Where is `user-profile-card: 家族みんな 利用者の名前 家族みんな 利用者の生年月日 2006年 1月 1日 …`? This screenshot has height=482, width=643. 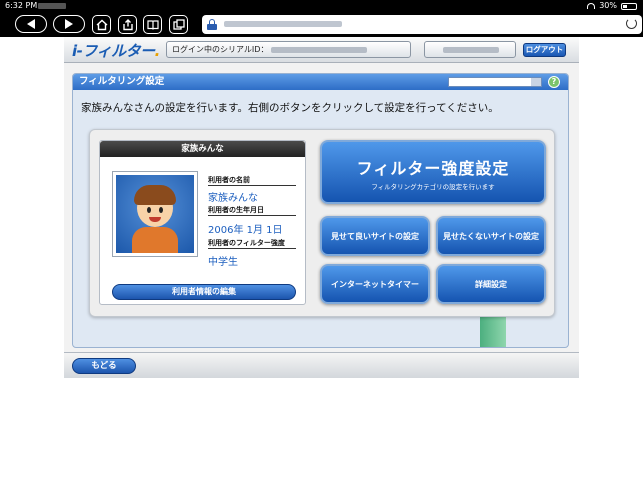 user-profile-card: 家族みんな 利用者の名前 家族みんな 利用者の生年月日 2006年 1月 1日 … is located at coordinates (202, 222).